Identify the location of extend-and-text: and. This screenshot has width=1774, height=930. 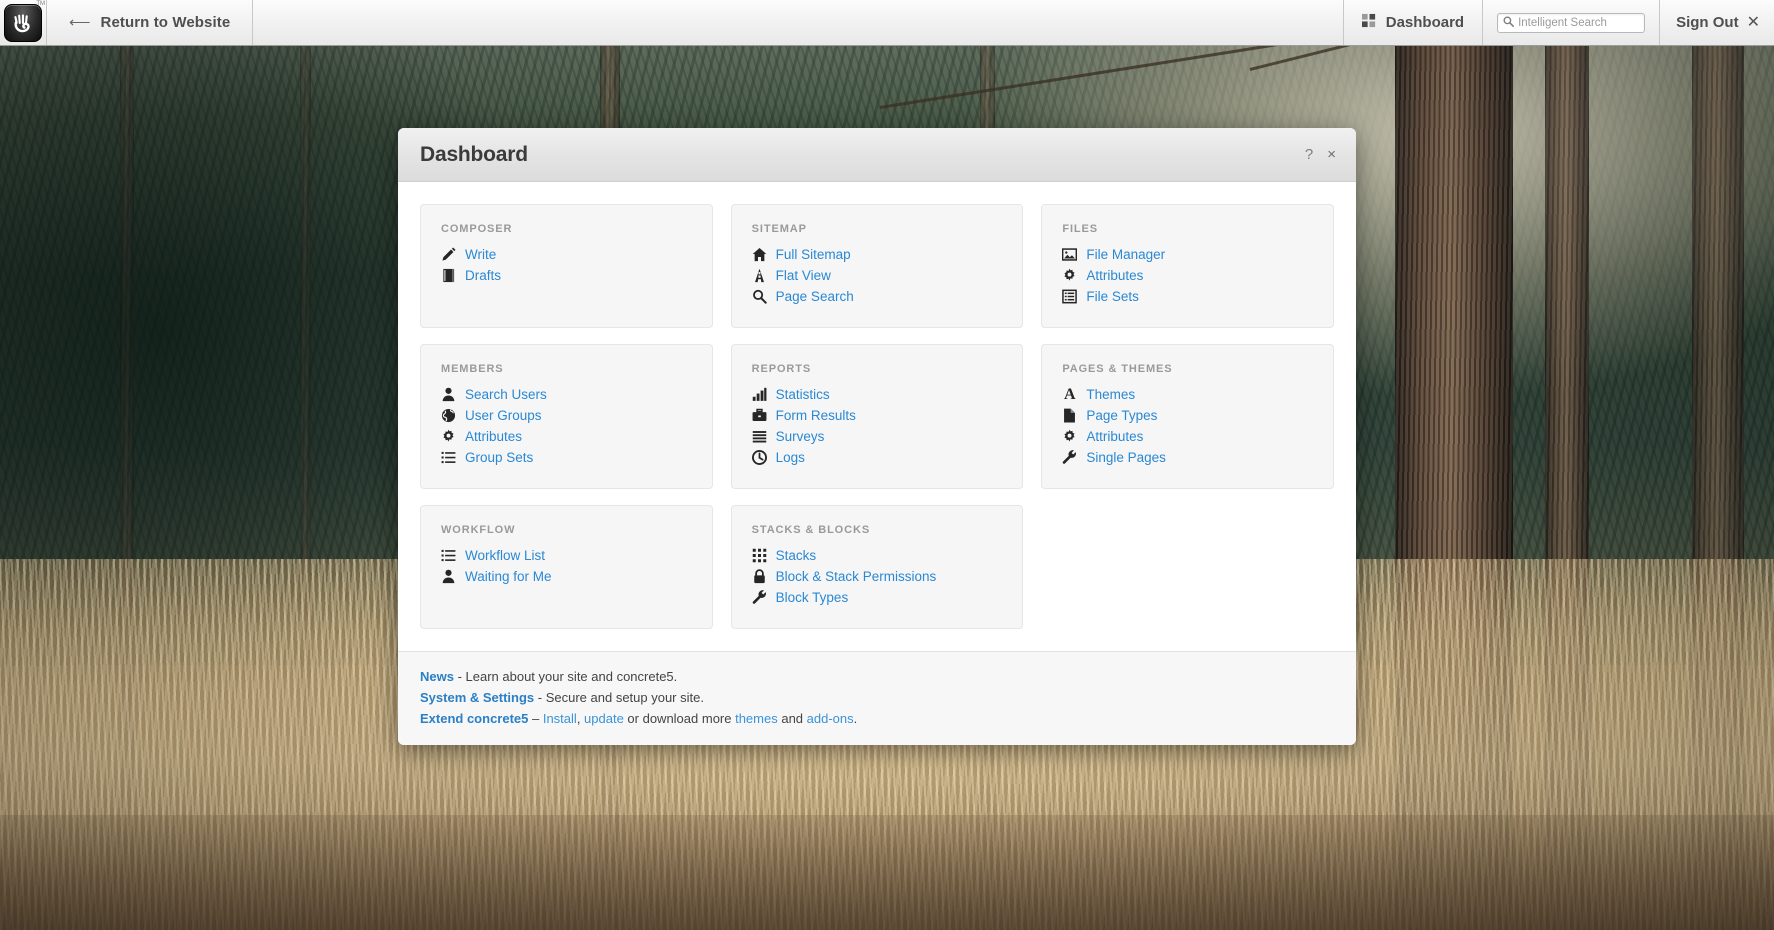
(792, 718).